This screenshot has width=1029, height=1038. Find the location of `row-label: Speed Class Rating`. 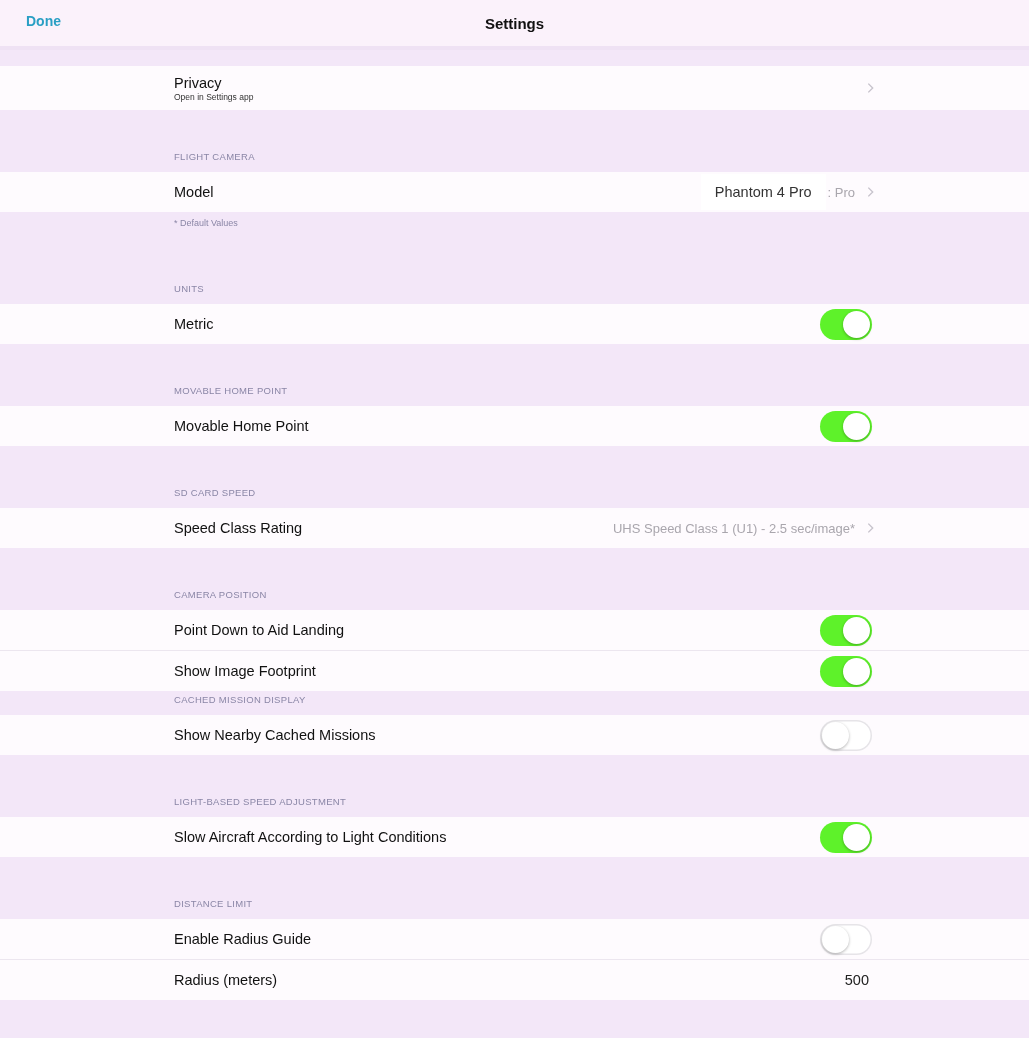

row-label: Speed Class Rating is located at coordinates (239, 528).